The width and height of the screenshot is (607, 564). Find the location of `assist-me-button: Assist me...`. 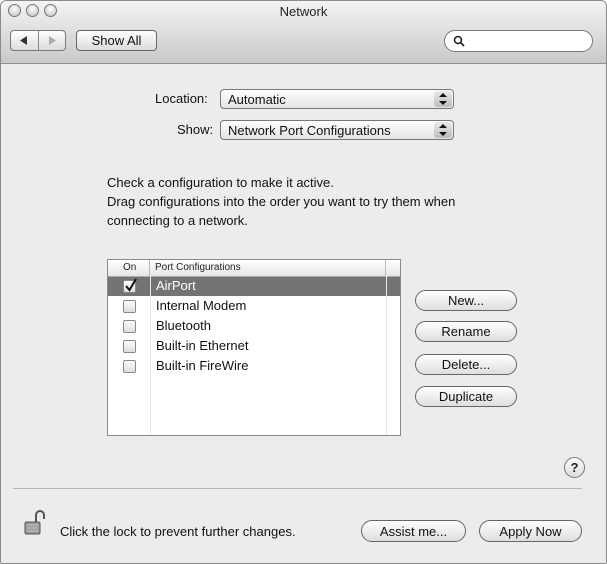

assist-me-button: Assist me... is located at coordinates (413, 531).